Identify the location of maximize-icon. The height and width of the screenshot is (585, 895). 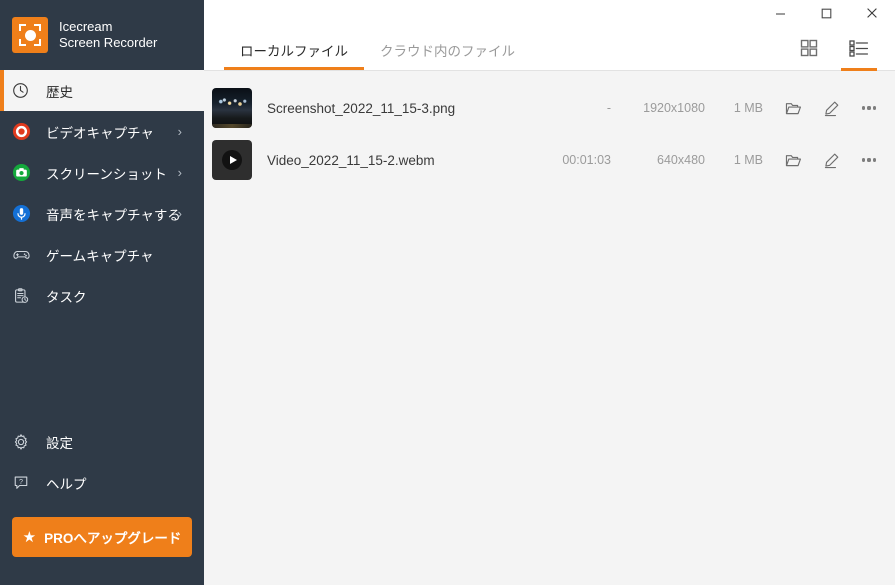
(826, 16).